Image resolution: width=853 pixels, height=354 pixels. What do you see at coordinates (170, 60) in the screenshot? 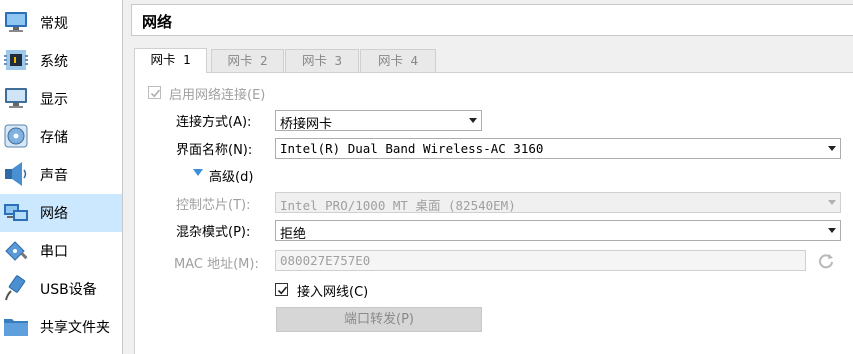
I see `tab-adapter-1: 网卡 1` at bounding box center [170, 60].